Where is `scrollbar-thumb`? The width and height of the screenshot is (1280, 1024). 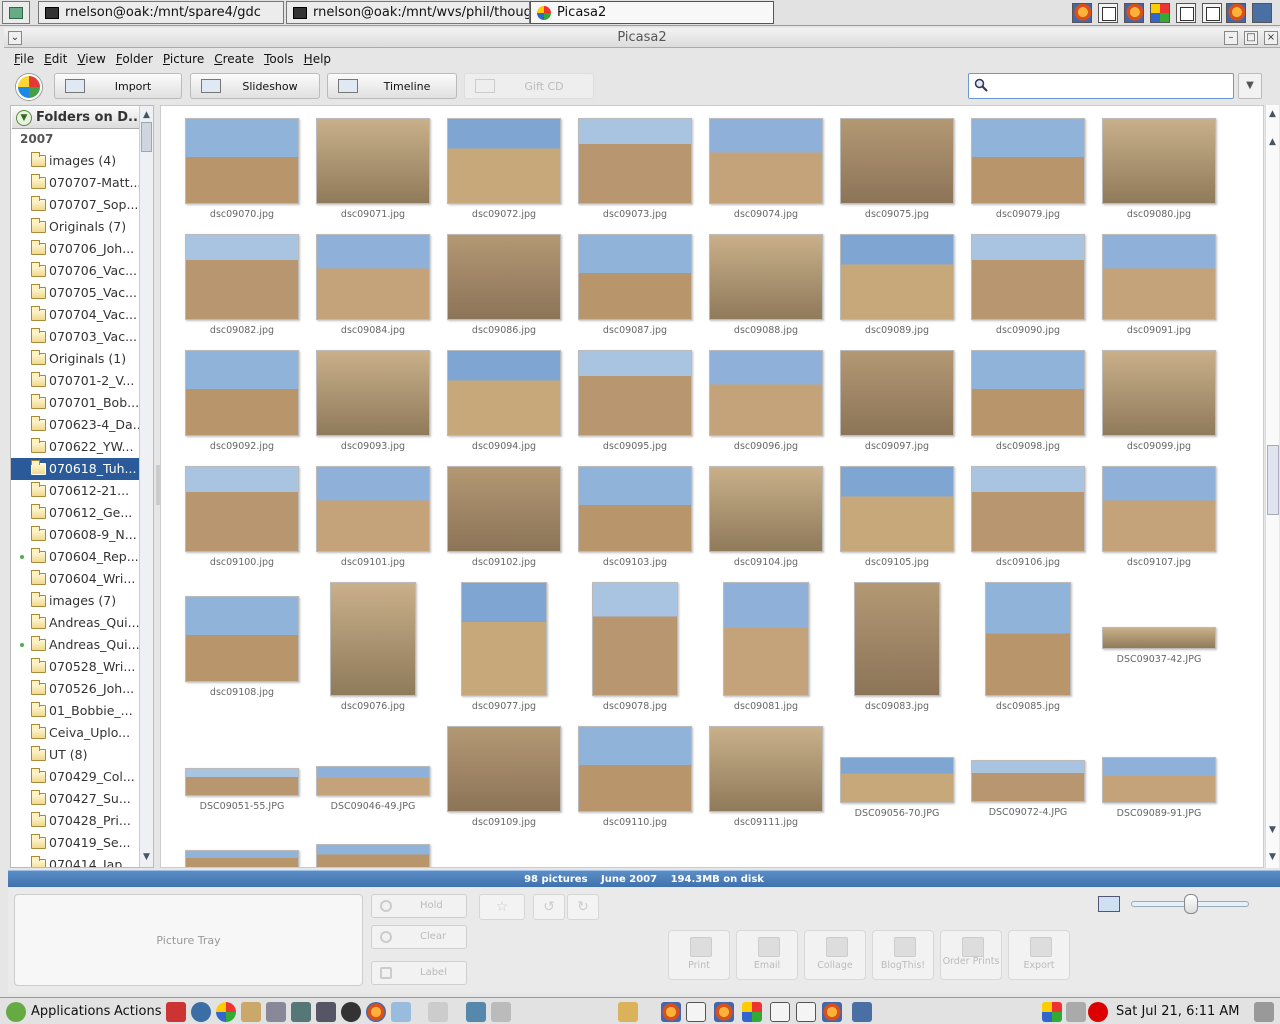 scrollbar-thumb is located at coordinates (146, 137).